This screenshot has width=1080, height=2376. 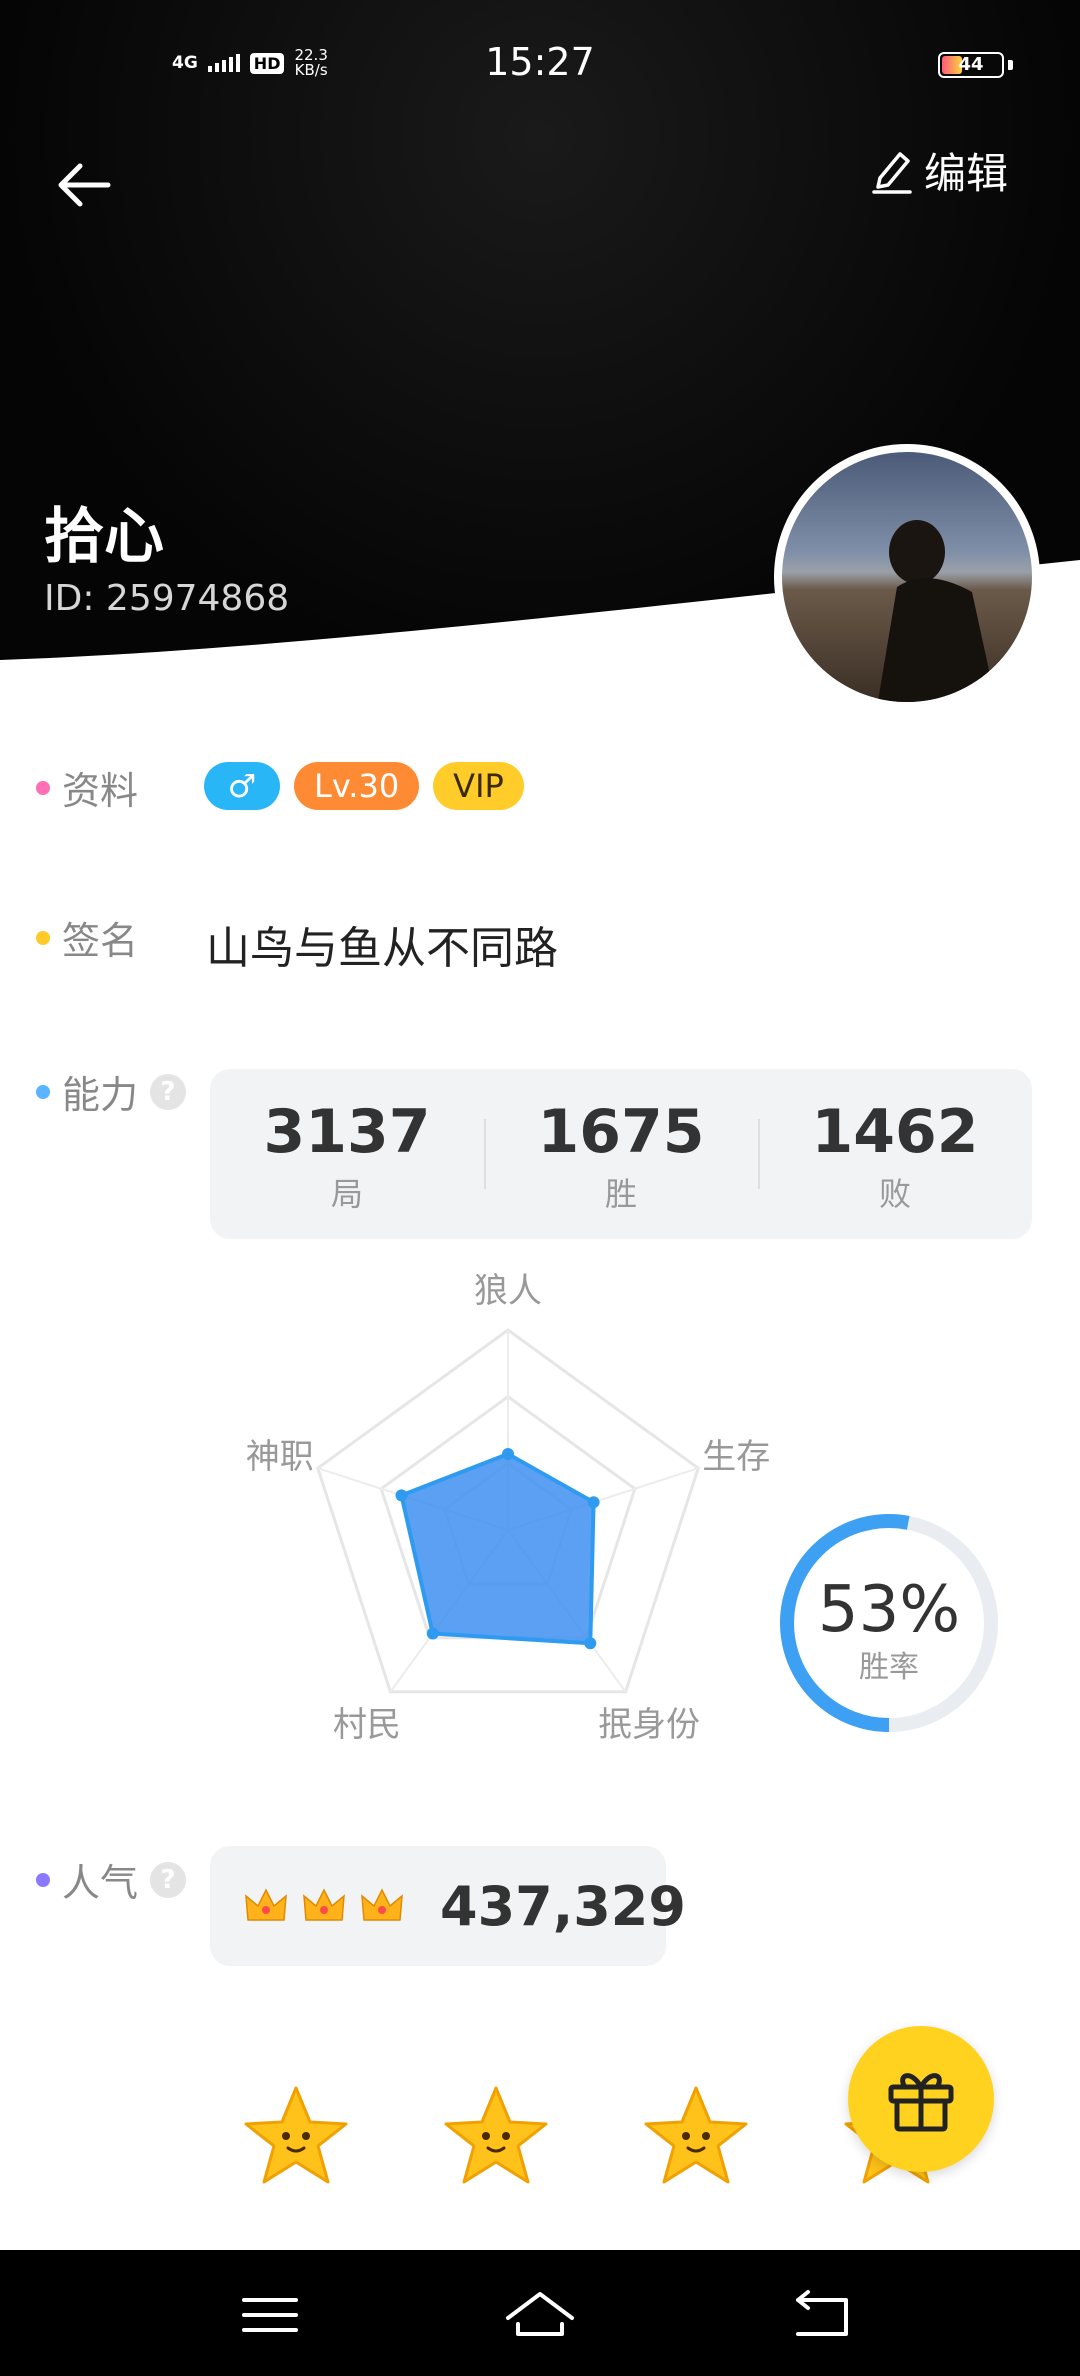 What do you see at coordinates (540, 62) in the screenshot?
I see `status-time: 15:27` at bounding box center [540, 62].